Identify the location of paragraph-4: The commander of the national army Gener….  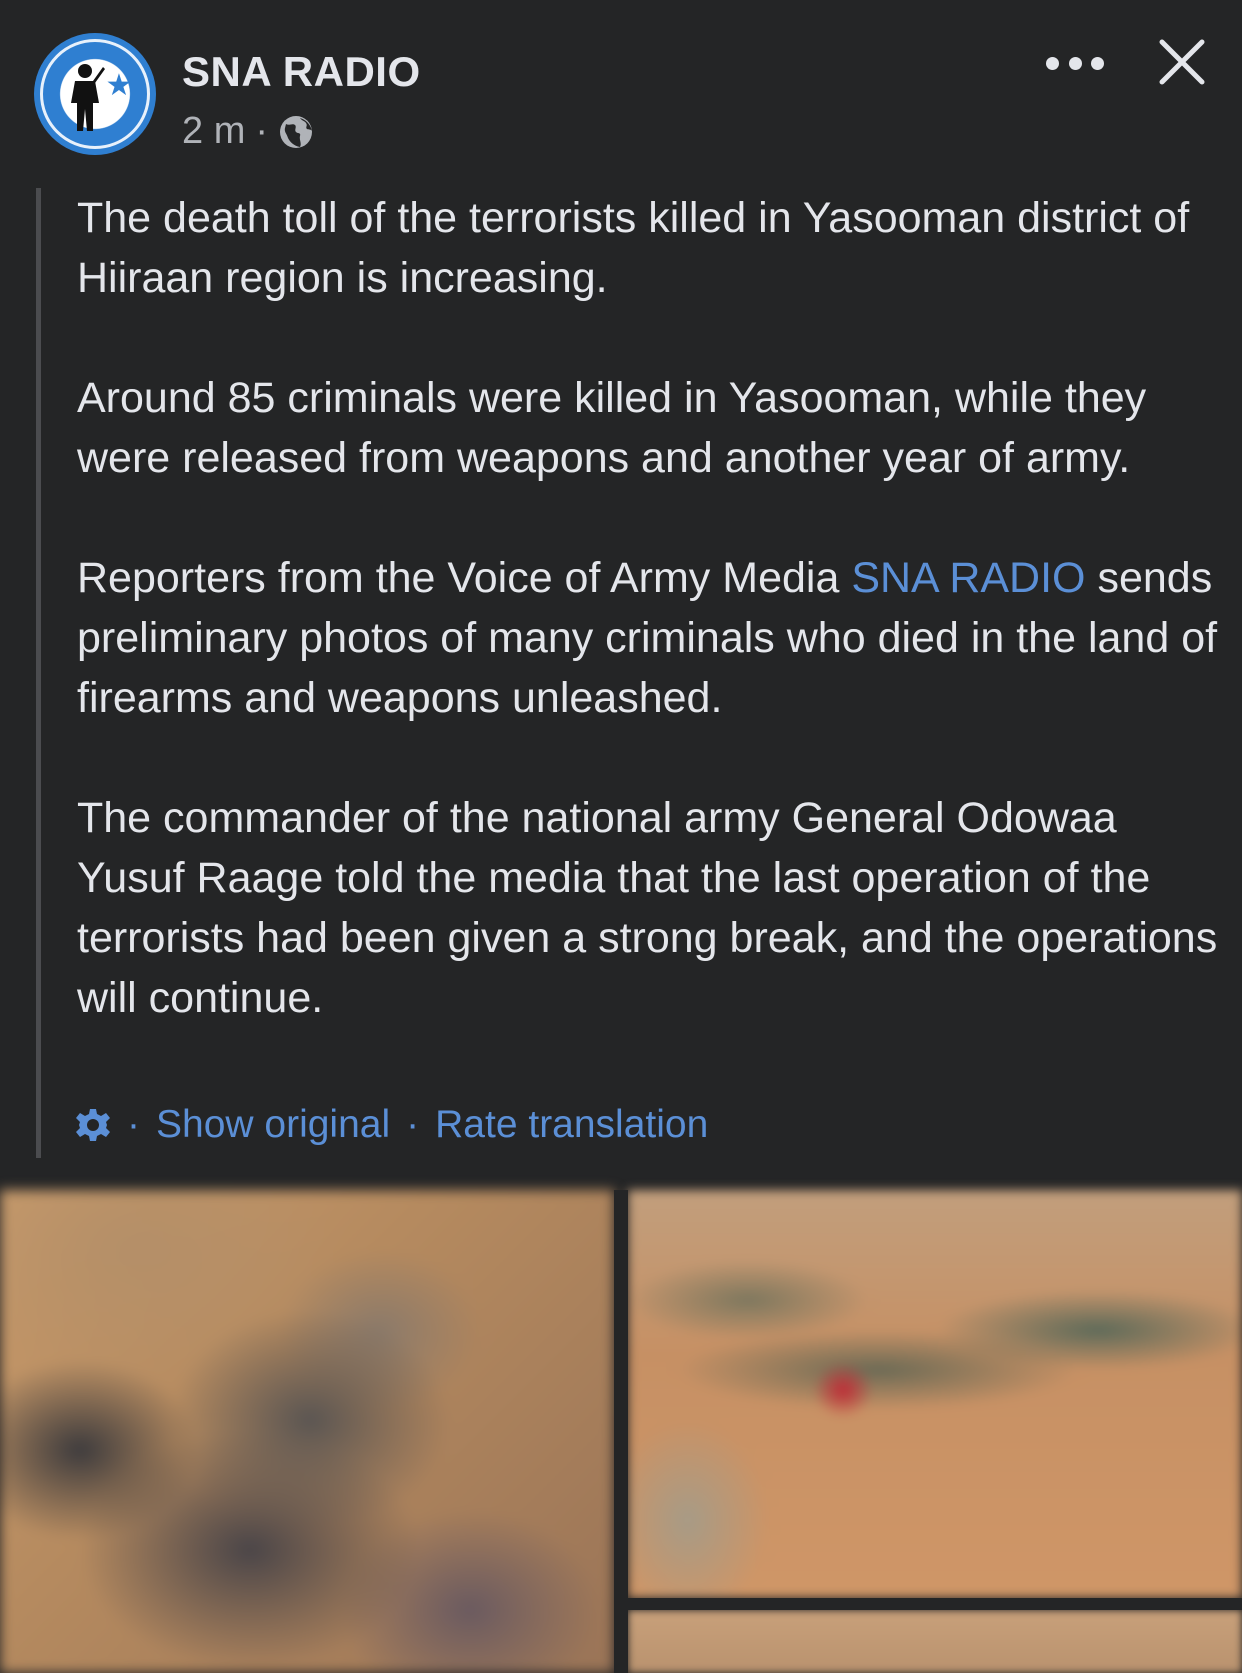
(647, 908).